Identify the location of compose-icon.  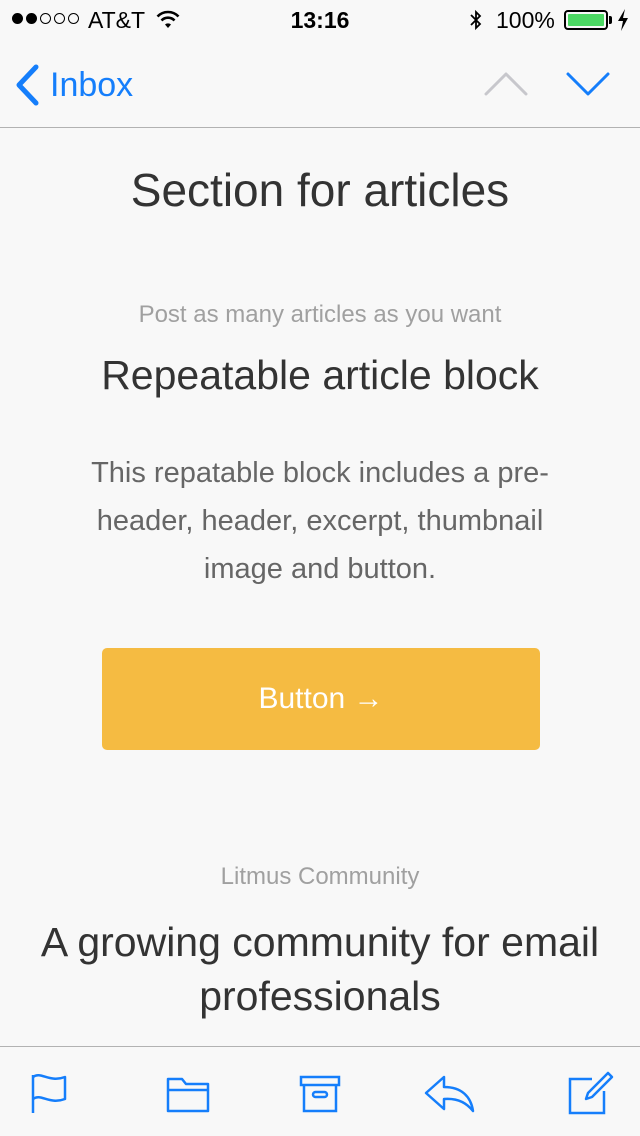
(591, 1093).